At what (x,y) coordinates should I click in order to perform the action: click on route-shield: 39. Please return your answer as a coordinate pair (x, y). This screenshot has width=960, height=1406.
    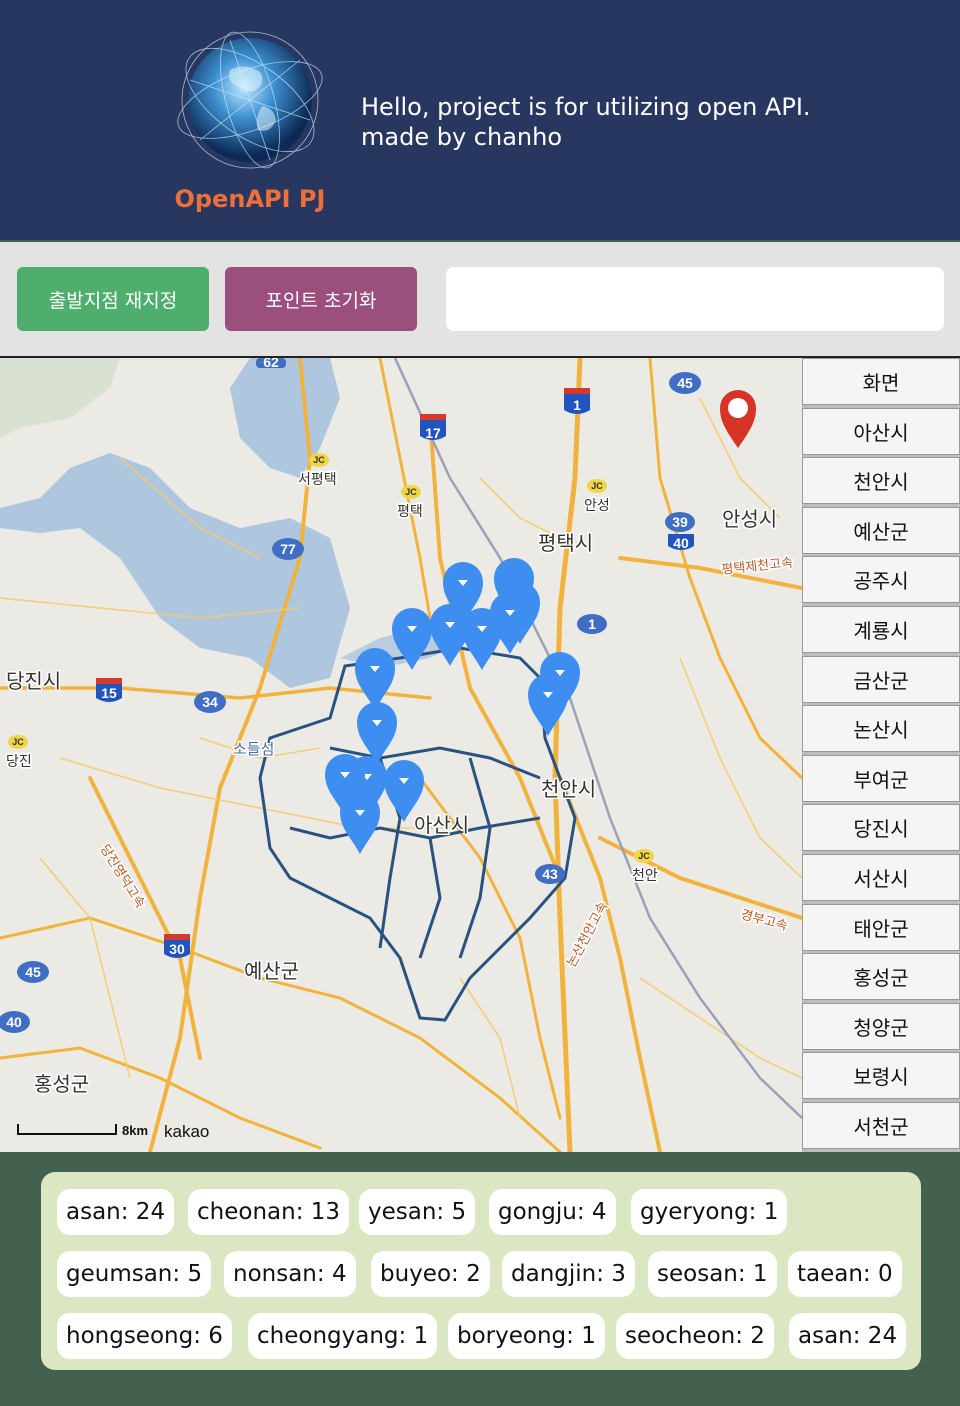
    Looking at the image, I should click on (680, 522).